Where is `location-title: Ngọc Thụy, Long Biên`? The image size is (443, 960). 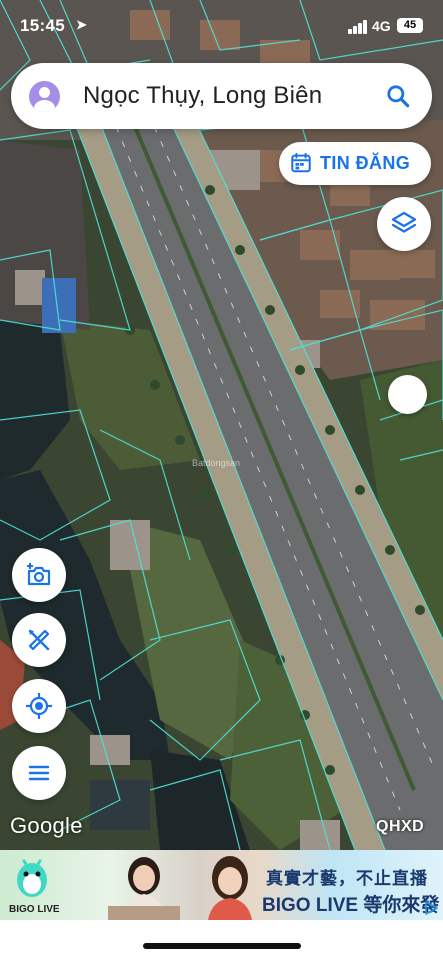 location-title: Ngọc Thụy, Long Biên is located at coordinates (202, 96).